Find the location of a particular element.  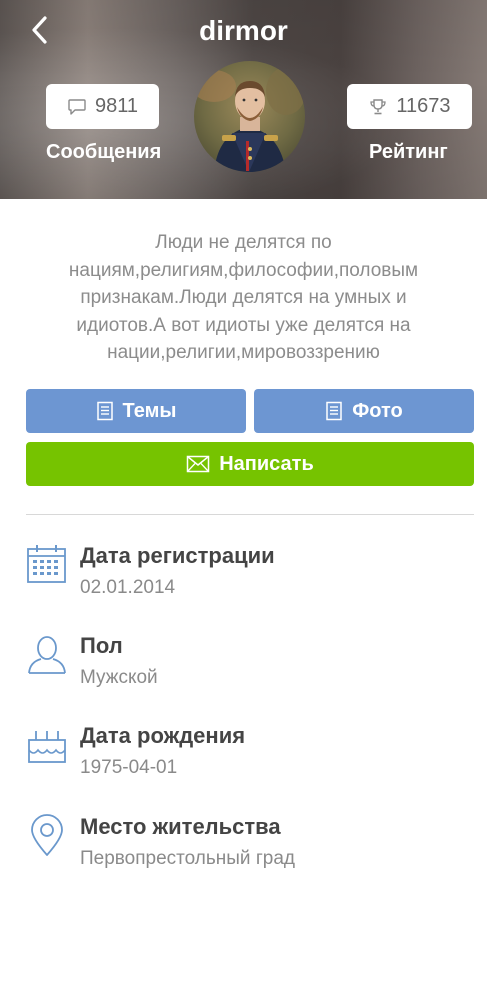

divider is located at coordinates (250, 514).